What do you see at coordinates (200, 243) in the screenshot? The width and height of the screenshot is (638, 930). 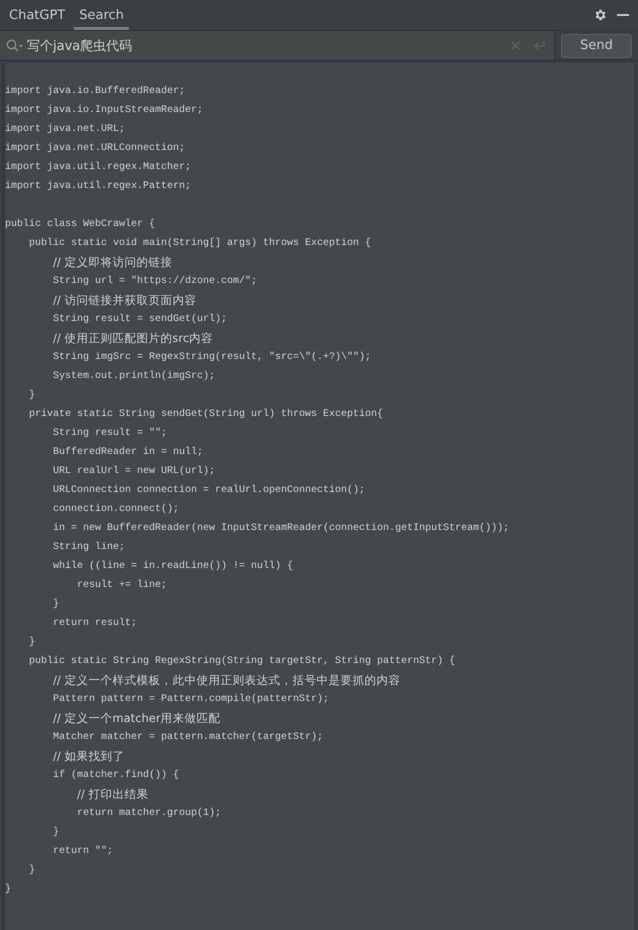 I see `code-line: public static void main(String[] args) throws Exception {` at bounding box center [200, 243].